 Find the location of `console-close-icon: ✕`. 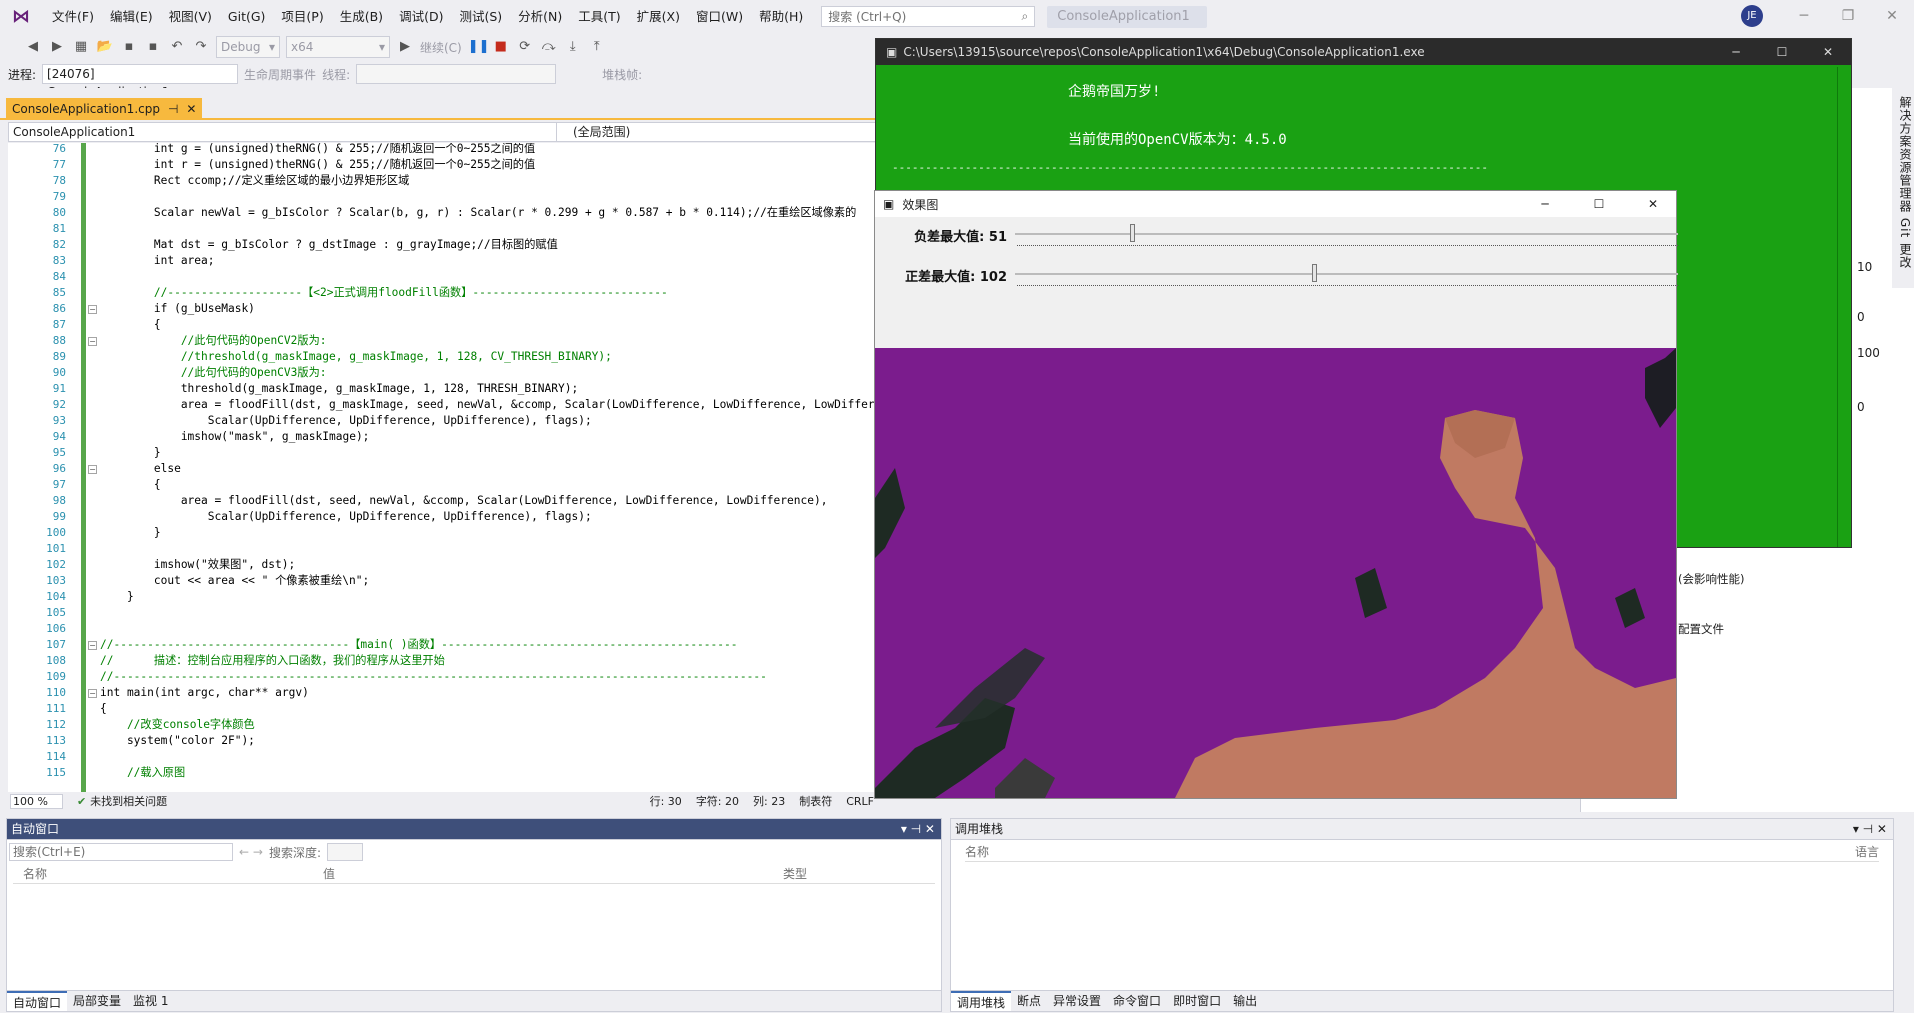

console-close-icon: ✕ is located at coordinates (1828, 52).